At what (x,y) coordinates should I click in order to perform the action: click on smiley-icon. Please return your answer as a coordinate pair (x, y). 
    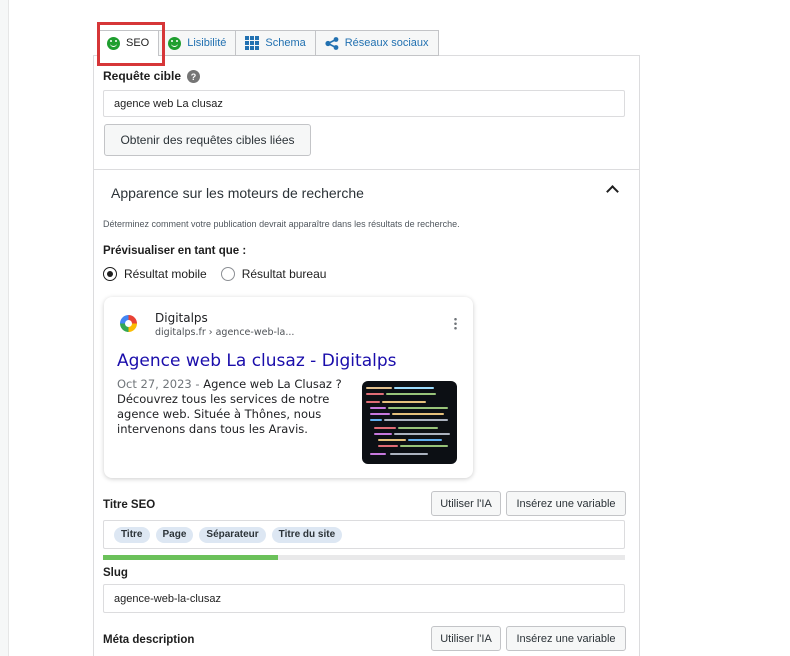
    Looking at the image, I should click on (175, 43).